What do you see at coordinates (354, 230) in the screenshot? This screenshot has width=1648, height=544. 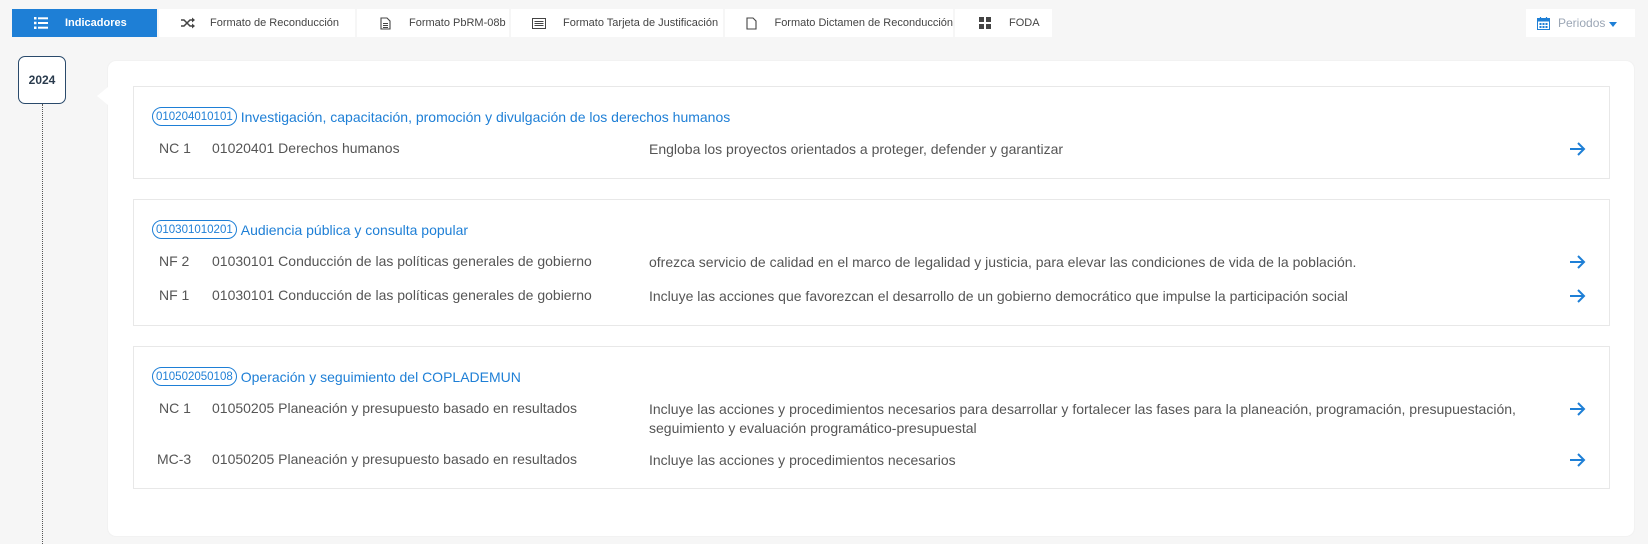 I see `project-title: Audiencia pública y consulta popular` at bounding box center [354, 230].